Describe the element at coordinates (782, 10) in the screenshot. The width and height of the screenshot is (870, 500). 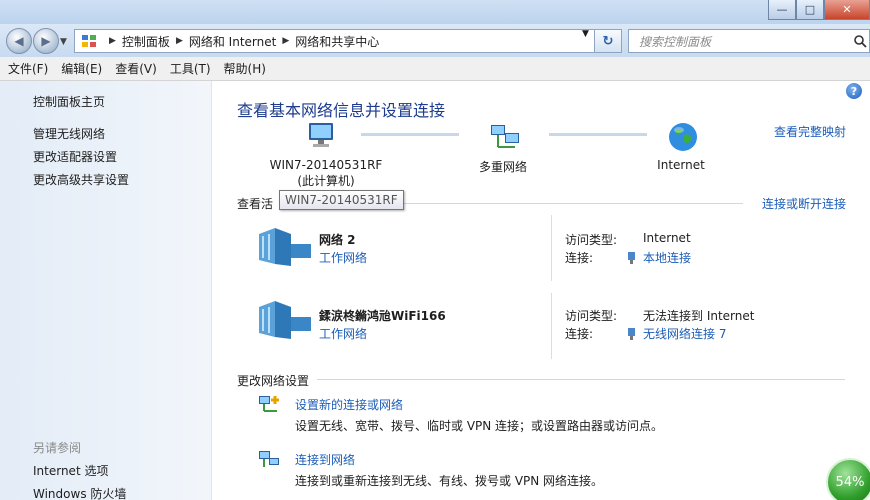
I see `minimize-button: —` at that location.